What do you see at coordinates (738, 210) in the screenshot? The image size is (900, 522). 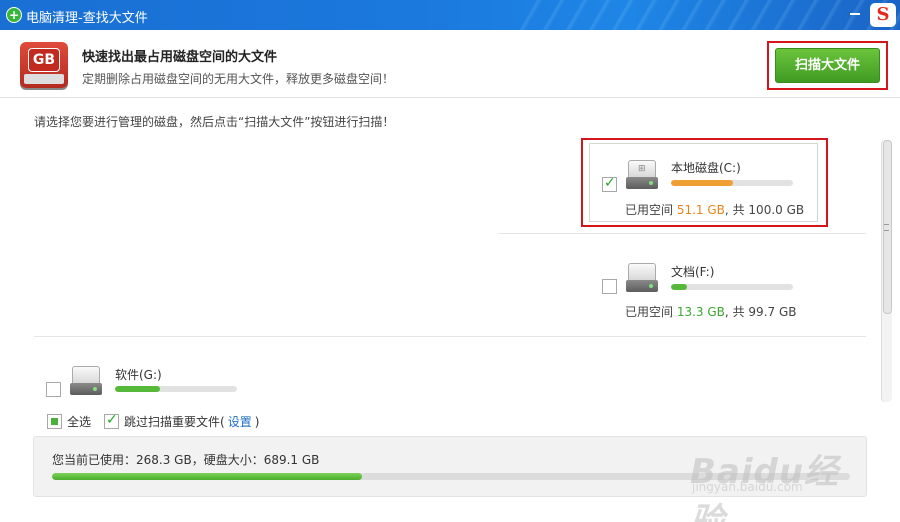 I see `disk-c-total-label: 共` at bounding box center [738, 210].